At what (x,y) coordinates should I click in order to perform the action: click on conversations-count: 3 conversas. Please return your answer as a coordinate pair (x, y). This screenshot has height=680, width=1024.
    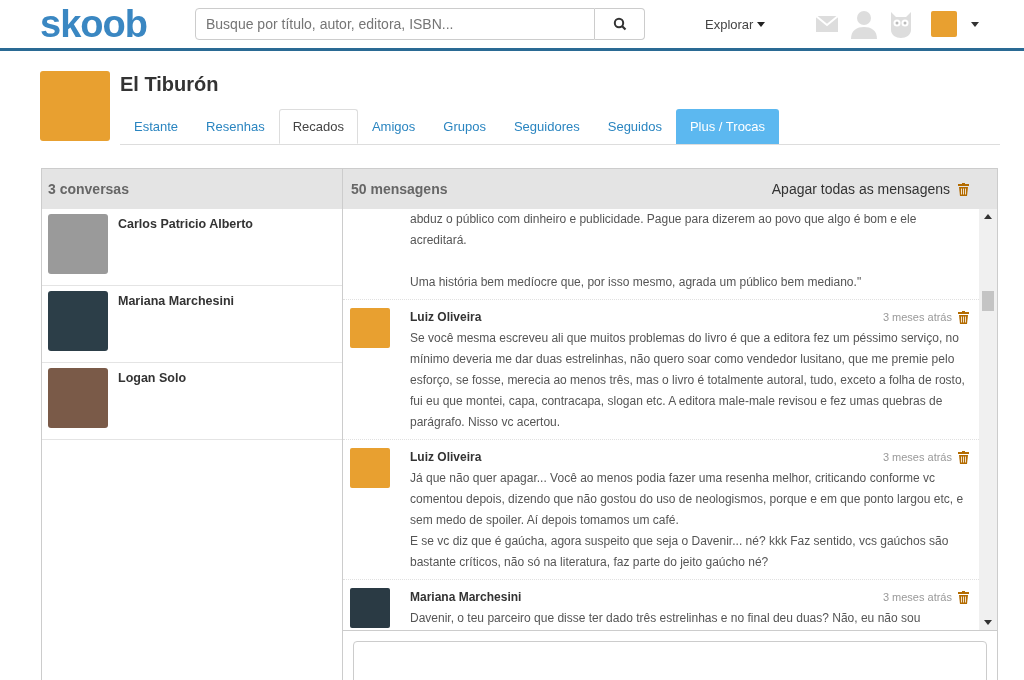
    Looking at the image, I should click on (88, 189).